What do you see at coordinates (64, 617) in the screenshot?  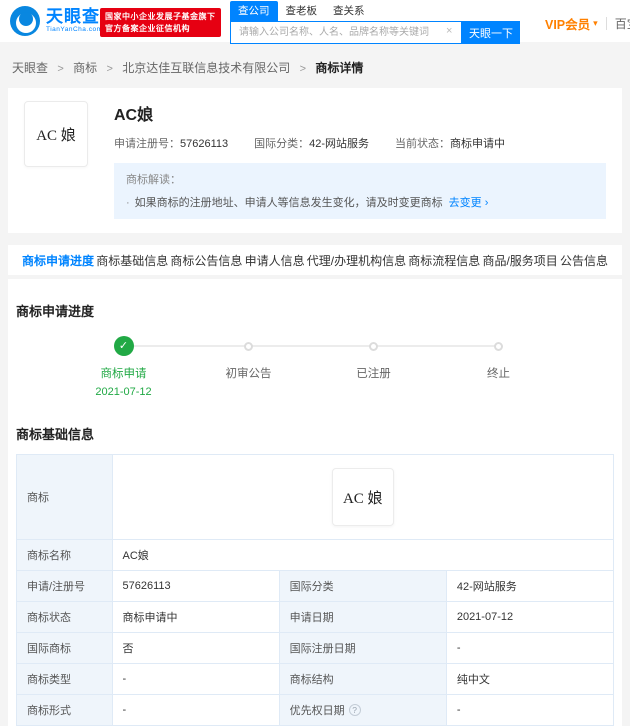 I see `row-label: 商标状态` at bounding box center [64, 617].